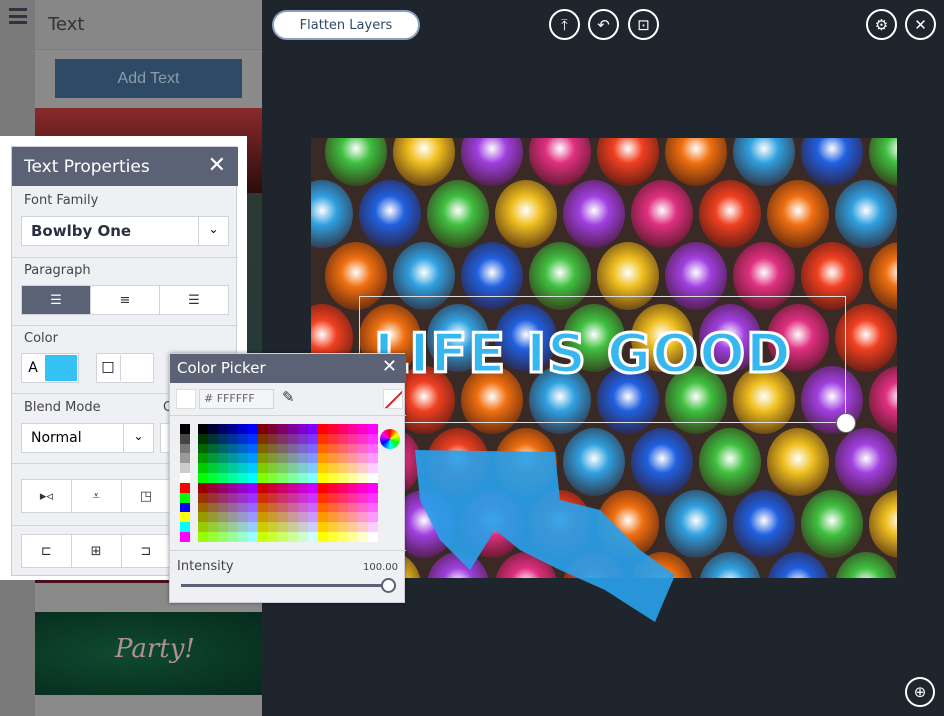 The width and height of the screenshot is (944, 716). I want to click on basic-colors-column, so click(185, 483).